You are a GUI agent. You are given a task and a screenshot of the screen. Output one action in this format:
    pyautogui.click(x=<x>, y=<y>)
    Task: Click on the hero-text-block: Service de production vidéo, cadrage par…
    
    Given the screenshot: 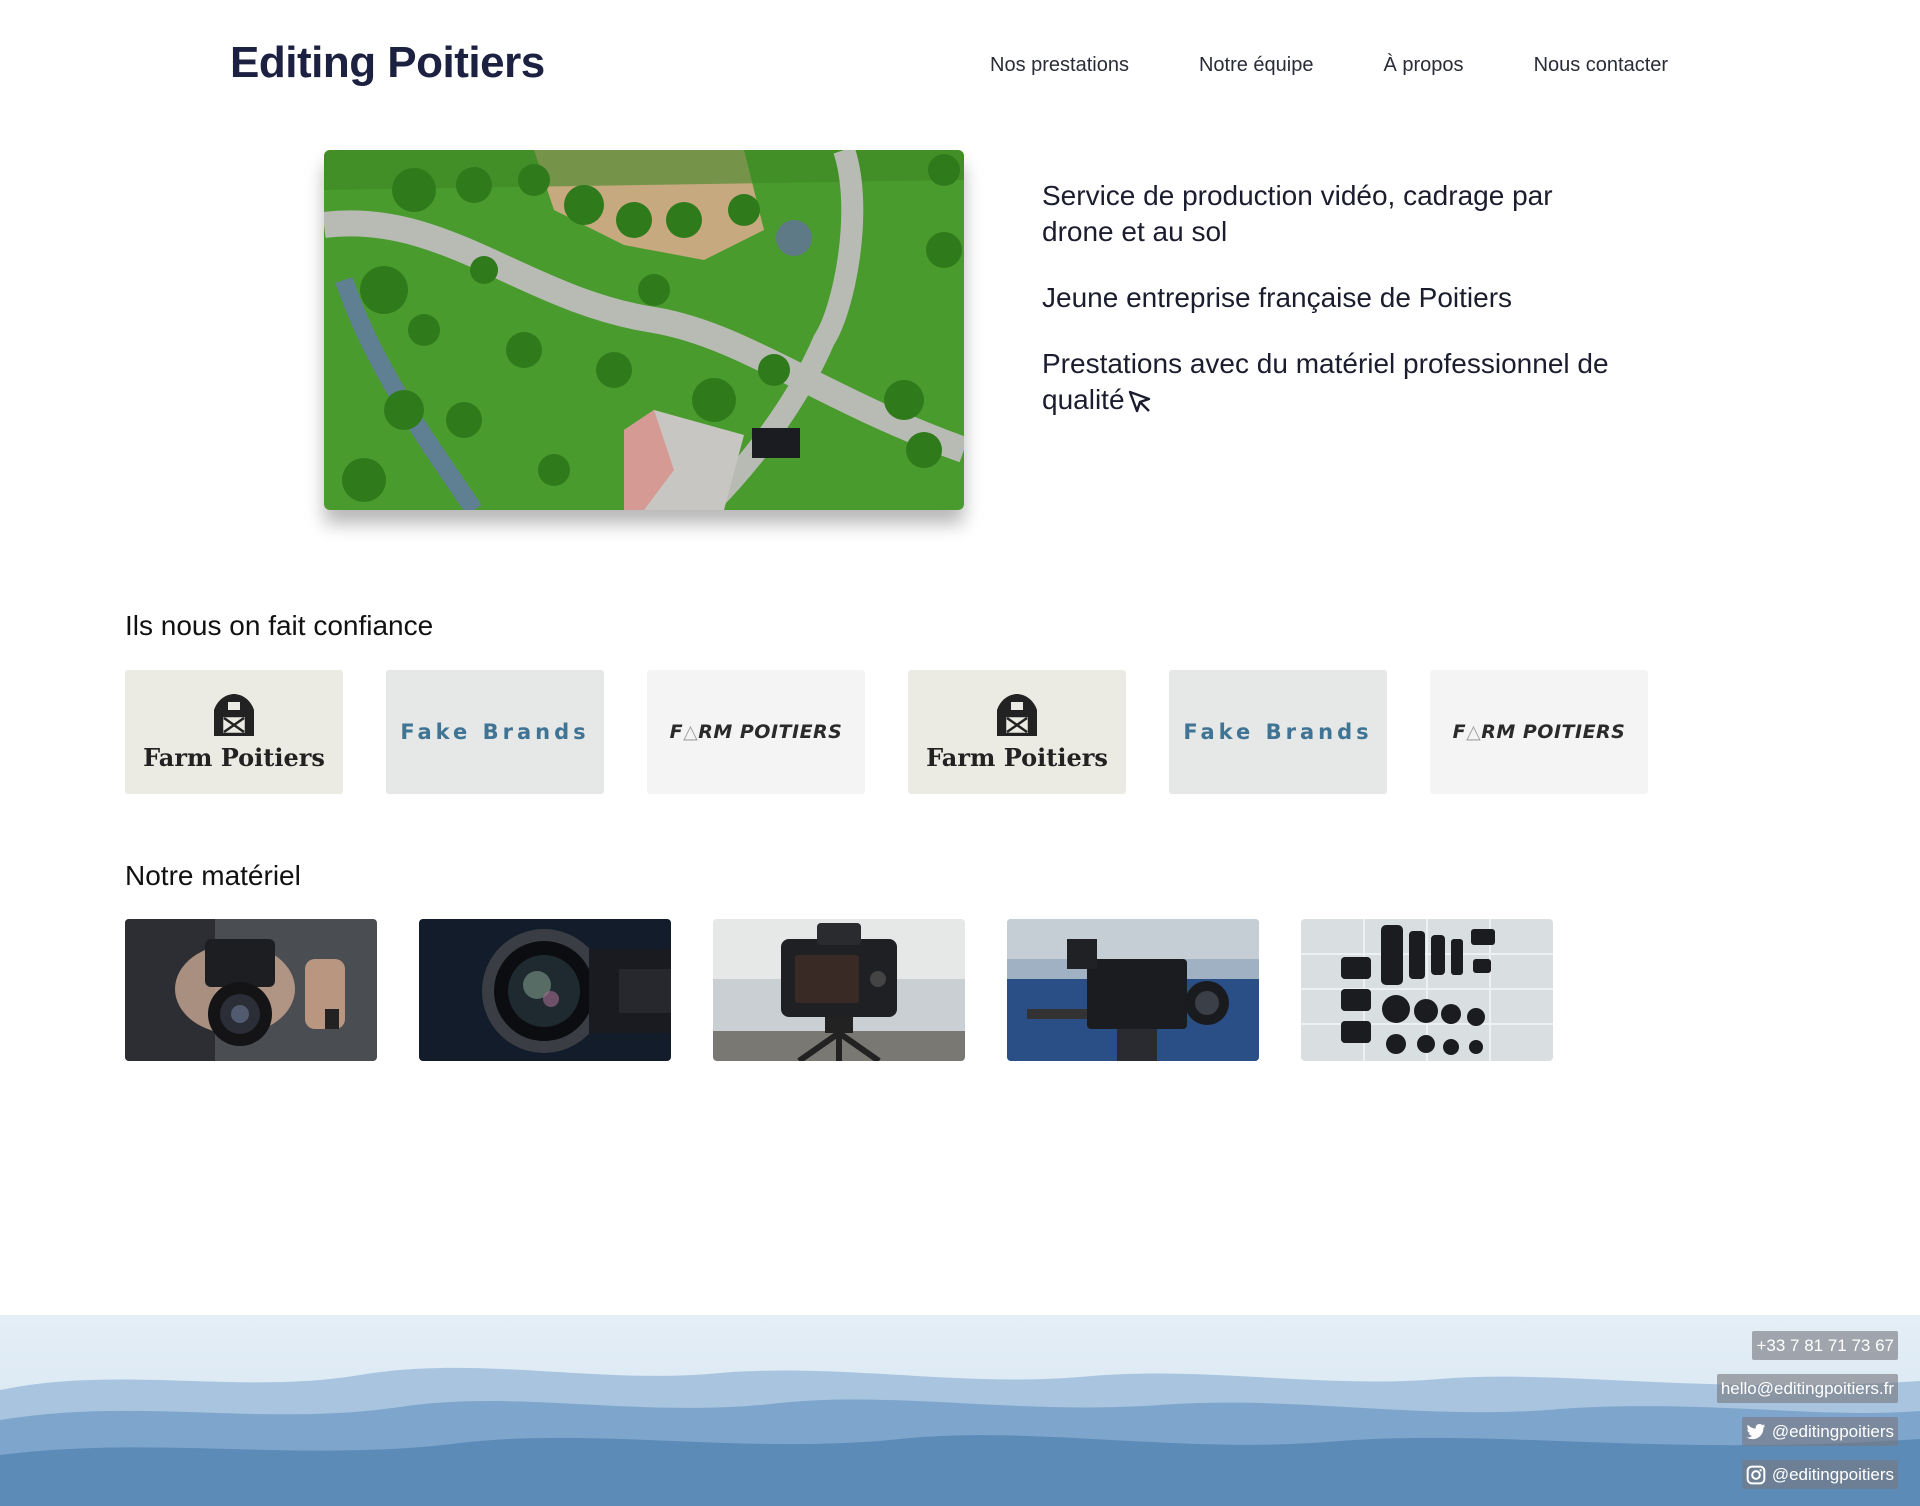 What is the action you would take?
    pyautogui.click(x=1332, y=316)
    